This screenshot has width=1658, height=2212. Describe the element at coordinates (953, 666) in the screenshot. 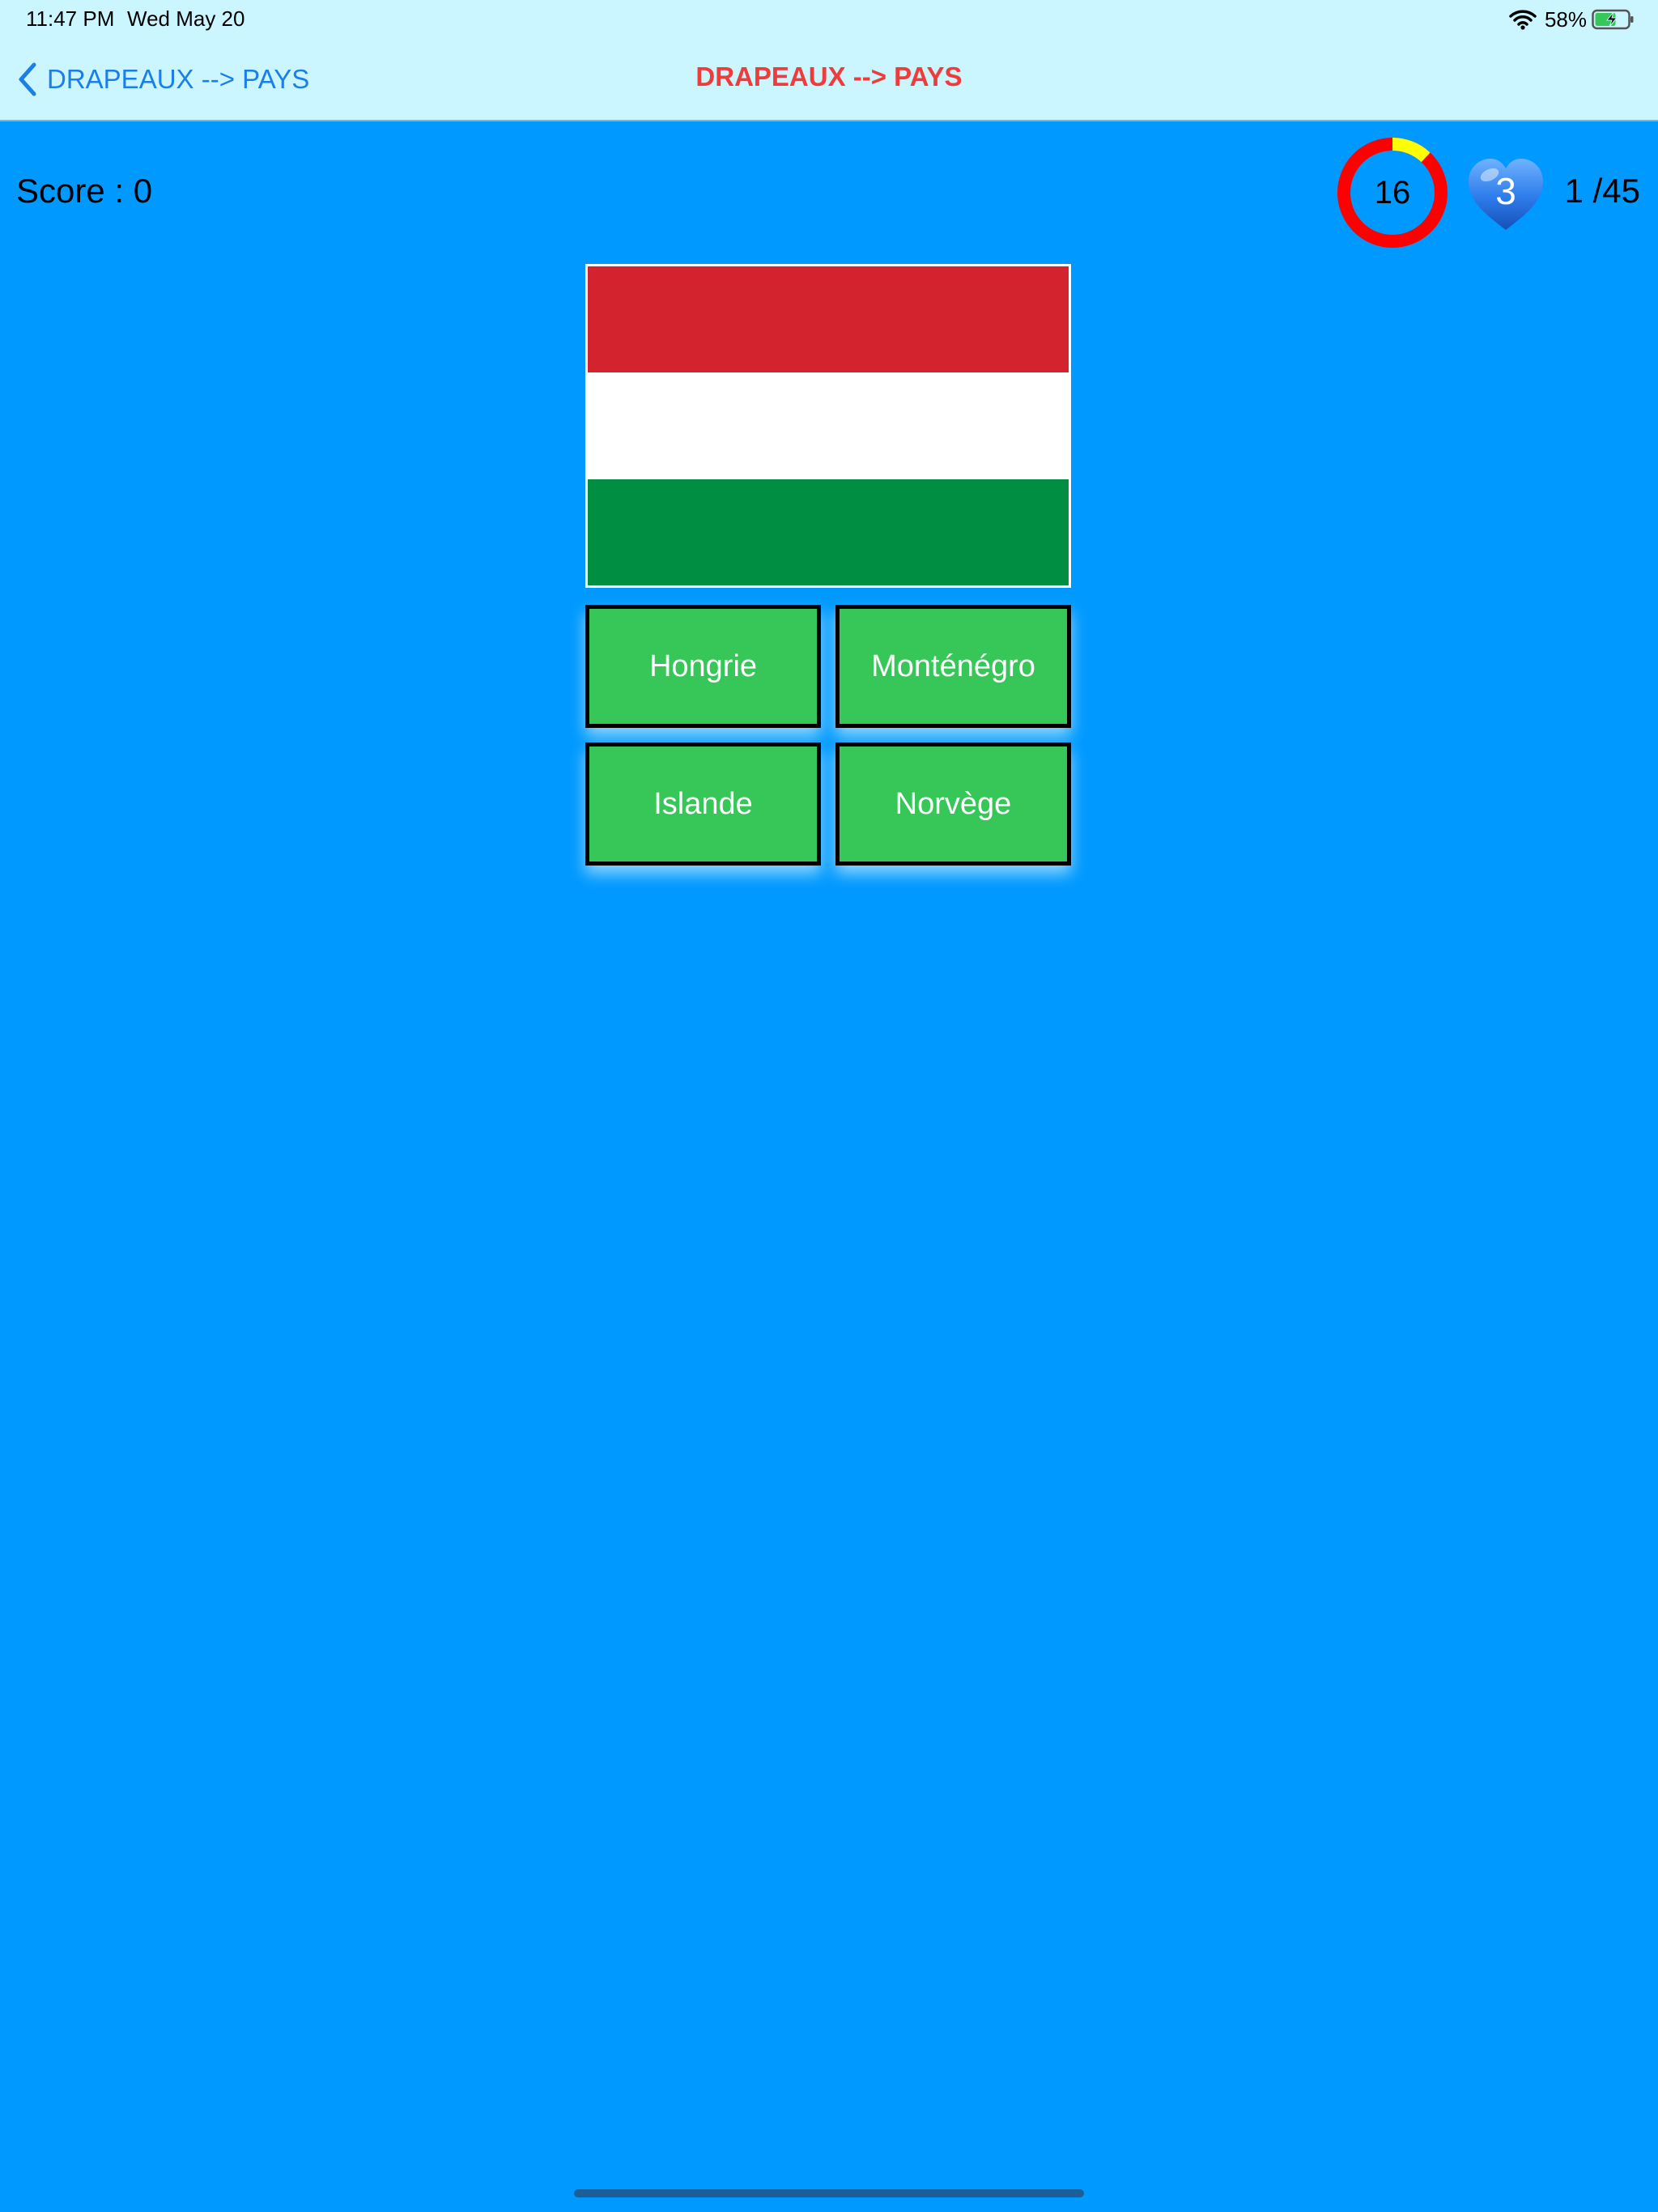

I see `answer-button-2: Monténégro` at that location.